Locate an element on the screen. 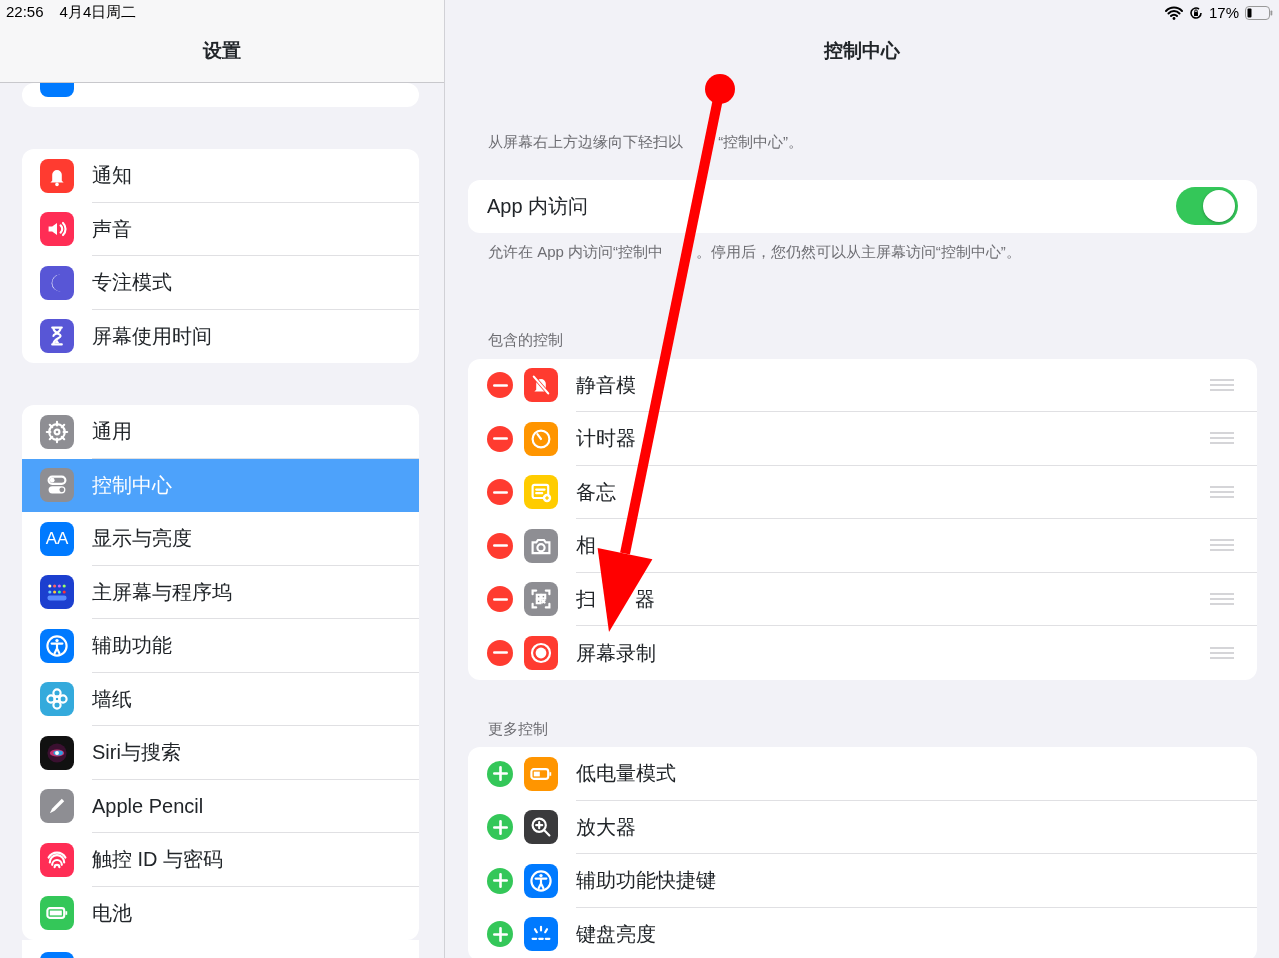  control-label: 静音模 is located at coordinates (606, 385).